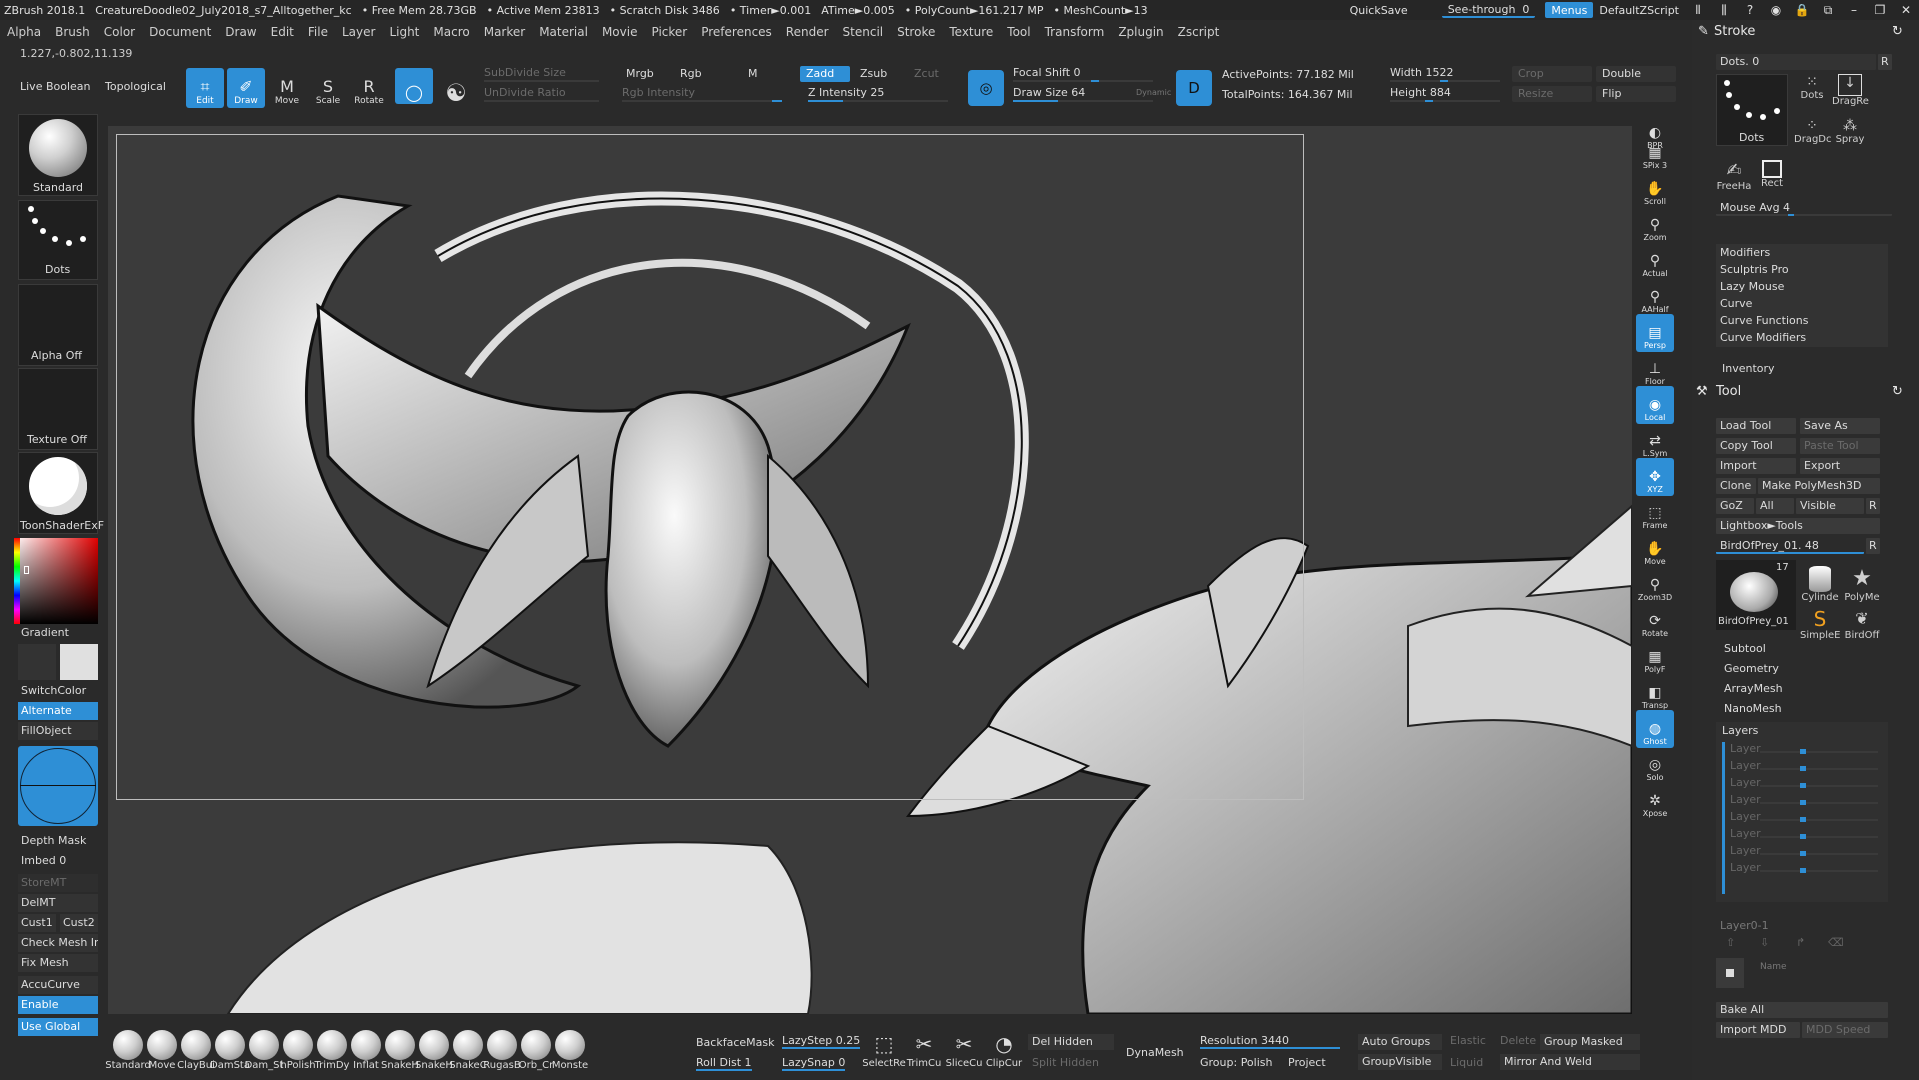  Describe the element at coordinates (1873, 506) in the screenshot. I see `goz-r-button: R` at that location.